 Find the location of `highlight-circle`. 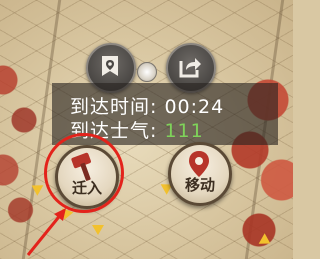

highlight-circle is located at coordinates (84, 173).